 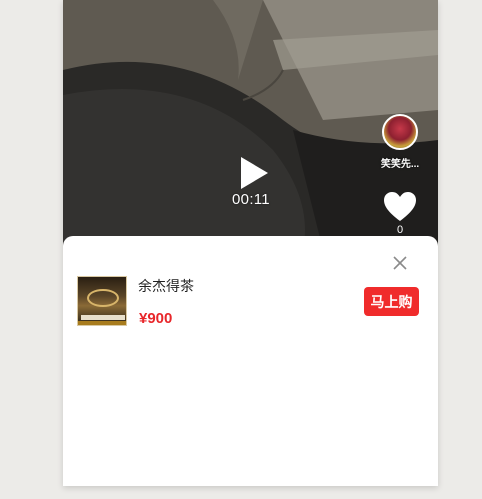 What do you see at coordinates (391, 301) in the screenshot?
I see `buy-now-button: 马上购` at bounding box center [391, 301].